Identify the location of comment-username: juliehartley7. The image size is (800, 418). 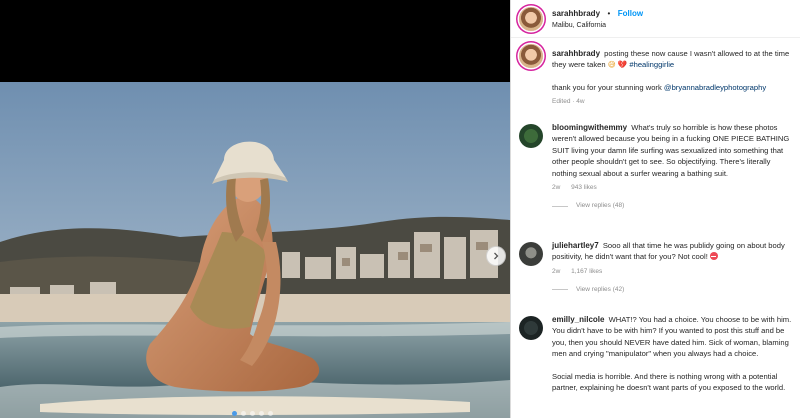
(575, 245).